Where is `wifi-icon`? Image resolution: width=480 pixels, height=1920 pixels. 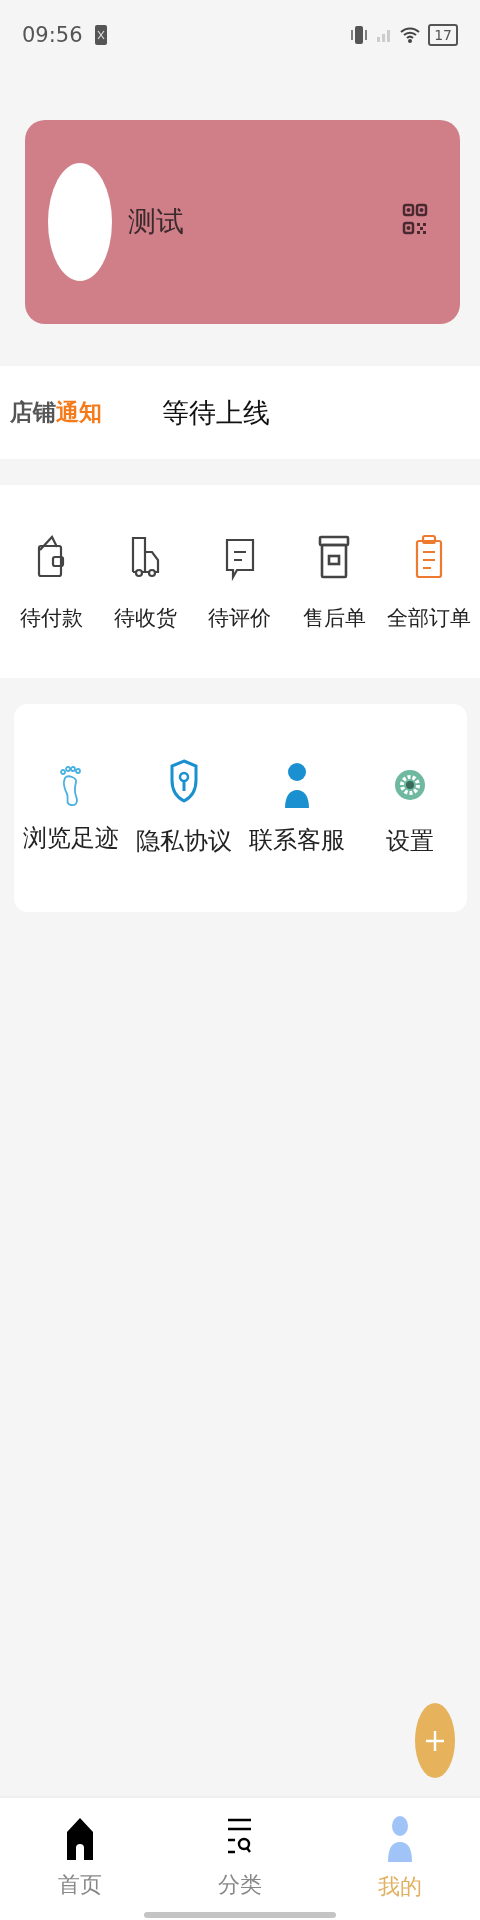
wifi-icon is located at coordinates (410, 35).